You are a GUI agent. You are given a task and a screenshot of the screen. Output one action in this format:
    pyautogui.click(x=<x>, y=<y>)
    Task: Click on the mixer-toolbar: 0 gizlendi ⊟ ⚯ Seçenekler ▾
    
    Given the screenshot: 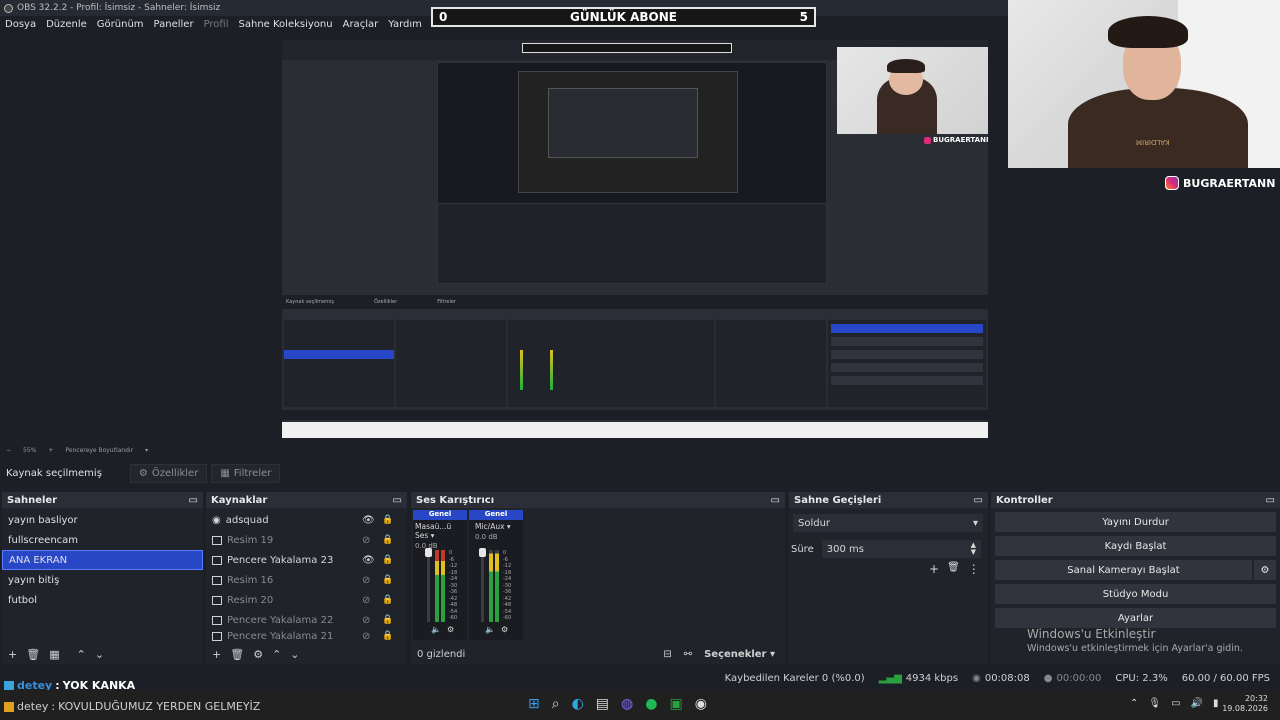 What is the action you would take?
    pyautogui.click(x=598, y=654)
    